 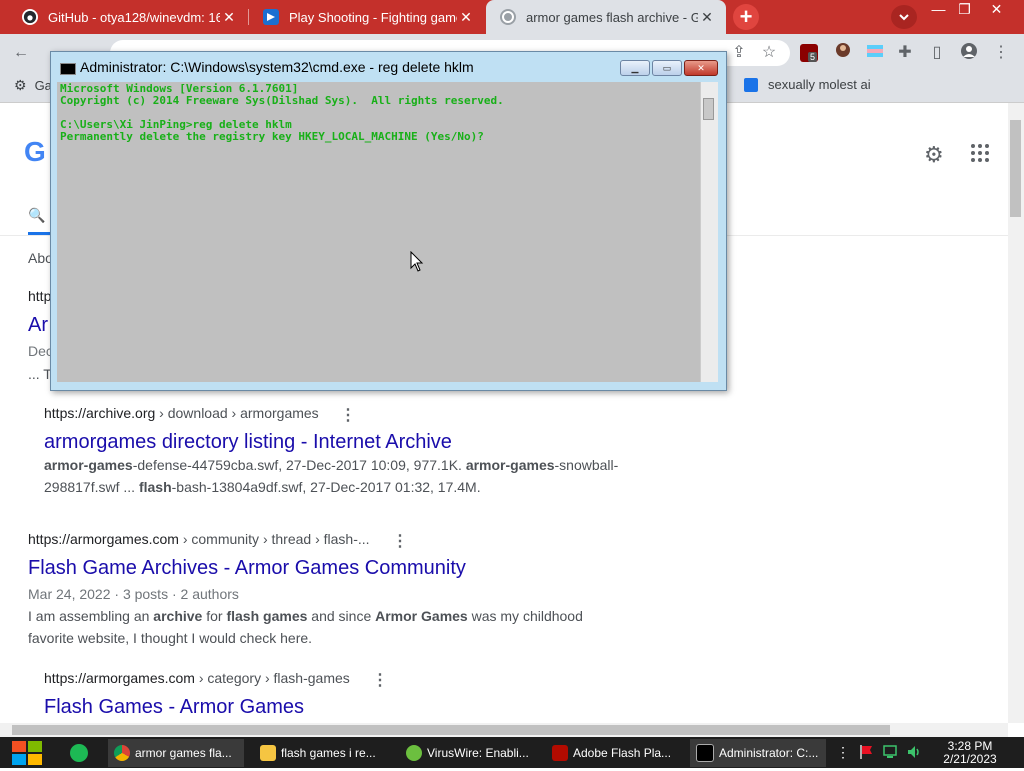 What do you see at coordinates (843, 53) in the screenshot?
I see `avatar-extension-icon` at bounding box center [843, 53].